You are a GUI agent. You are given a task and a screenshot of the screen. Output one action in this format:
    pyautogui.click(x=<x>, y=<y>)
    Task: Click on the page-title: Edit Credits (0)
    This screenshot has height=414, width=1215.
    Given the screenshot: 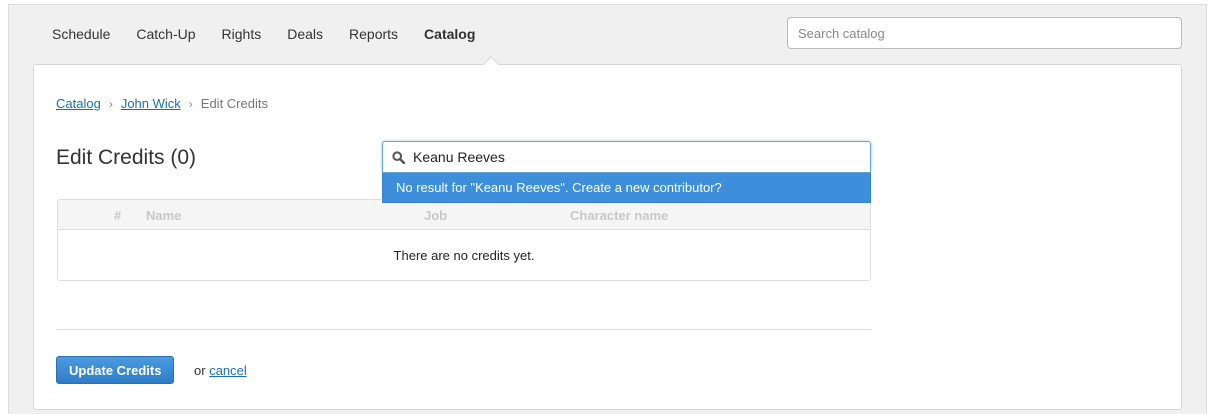 What is the action you would take?
    pyautogui.click(x=126, y=157)
    